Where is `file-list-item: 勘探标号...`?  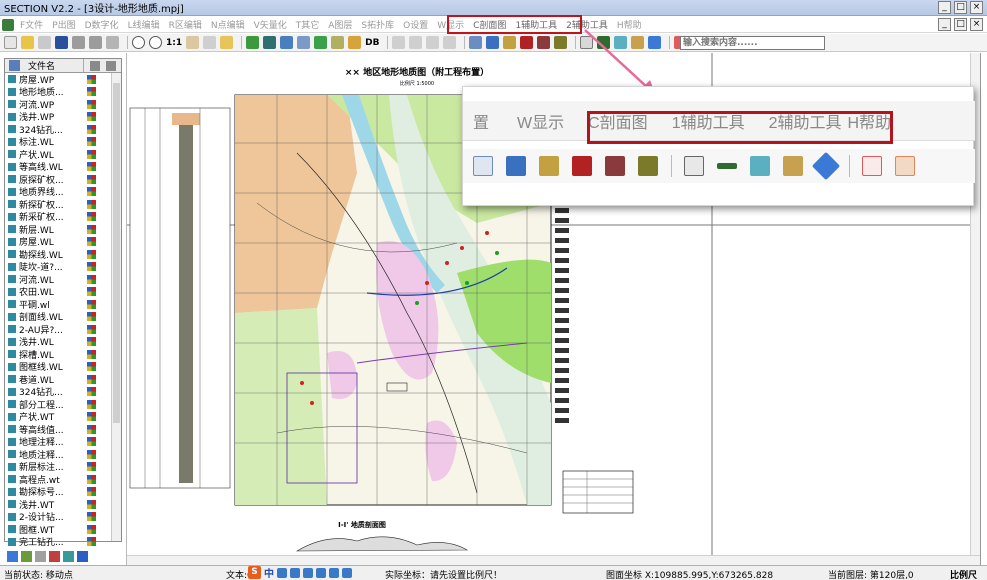 file-list-item: 勘探标号... is located at coordinates (63, 492).